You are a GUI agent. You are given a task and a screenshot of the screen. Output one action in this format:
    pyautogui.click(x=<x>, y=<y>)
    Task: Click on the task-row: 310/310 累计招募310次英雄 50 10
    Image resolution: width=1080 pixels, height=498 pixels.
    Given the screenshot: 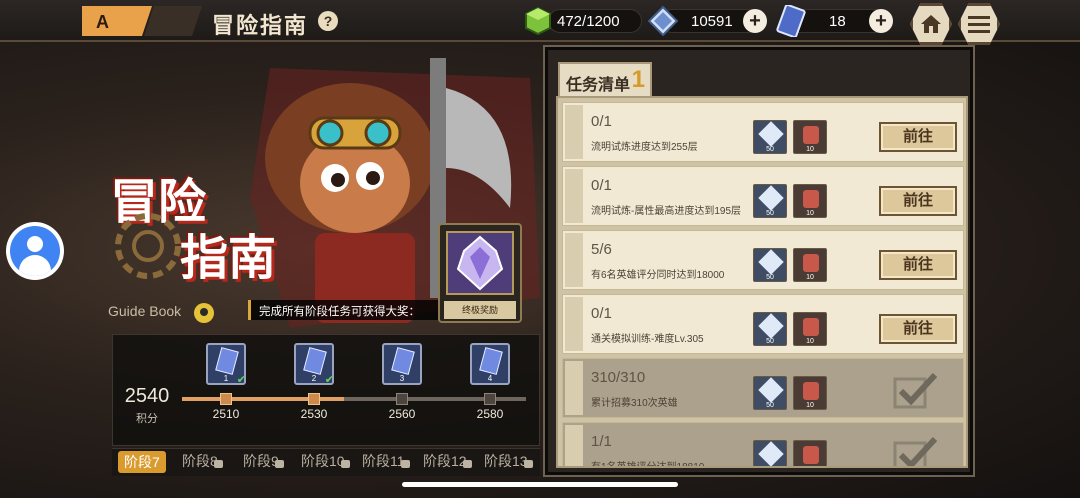 What is the action you would take?
    pyautogui.click(x=763, y=388)
    